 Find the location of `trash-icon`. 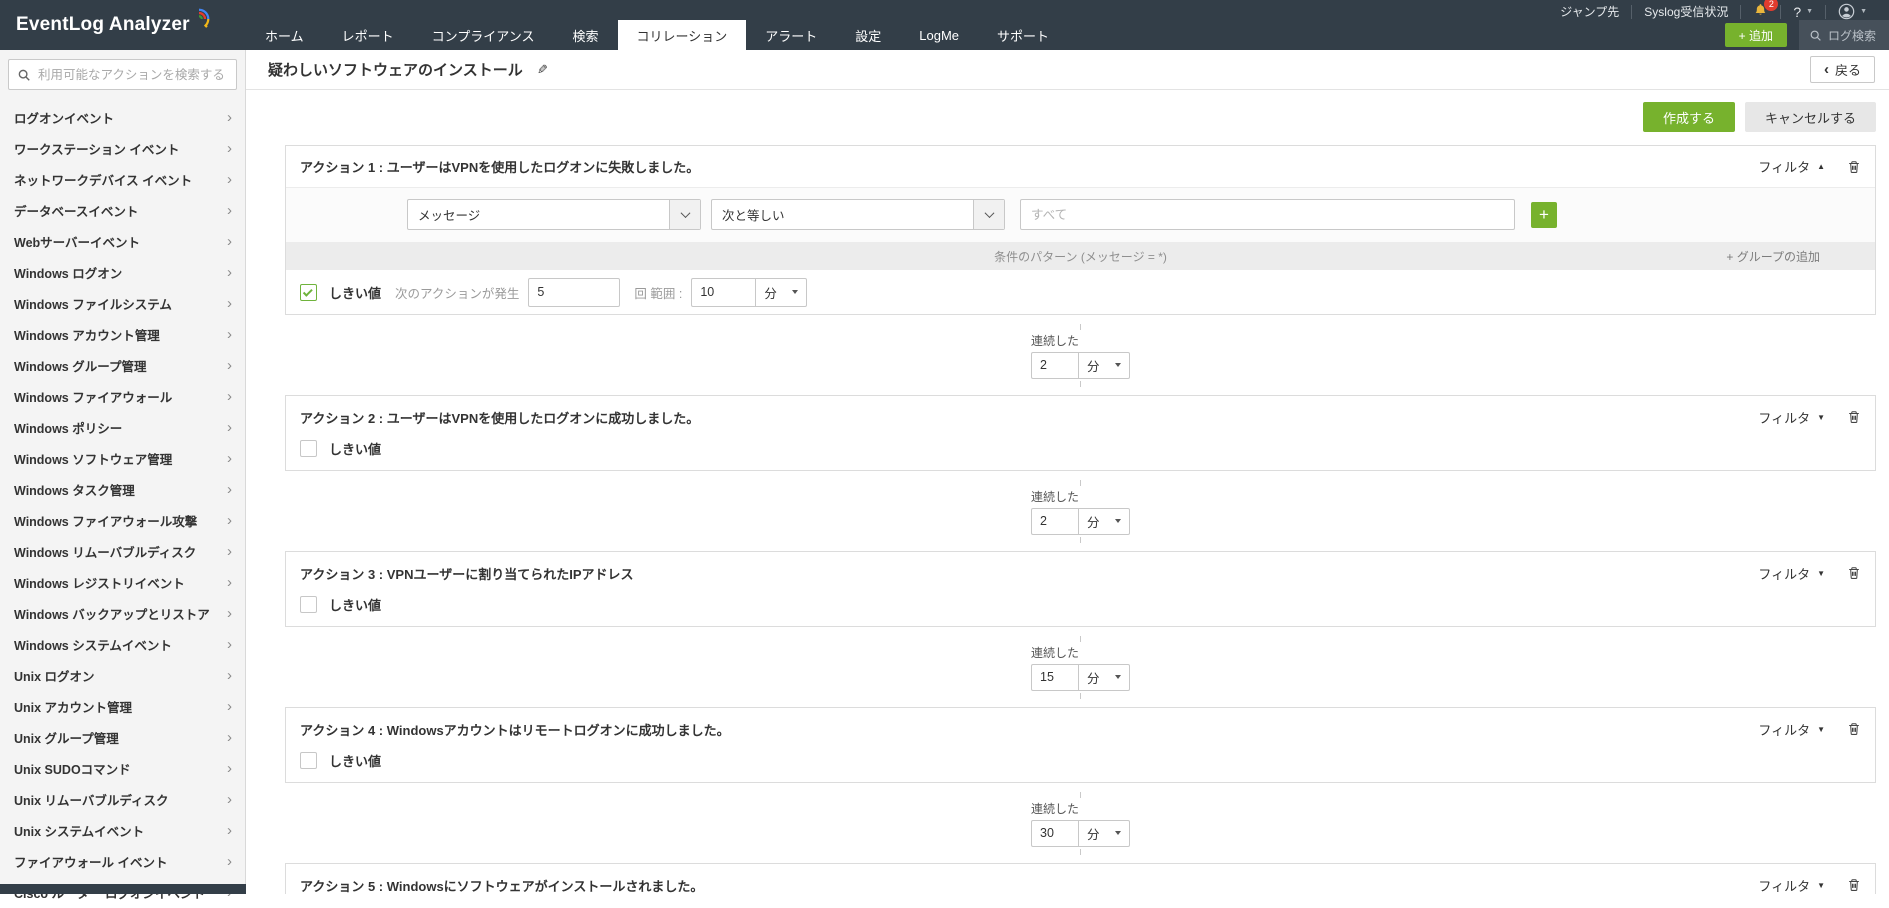

trash-icon is located at coordinates (1854, 729).